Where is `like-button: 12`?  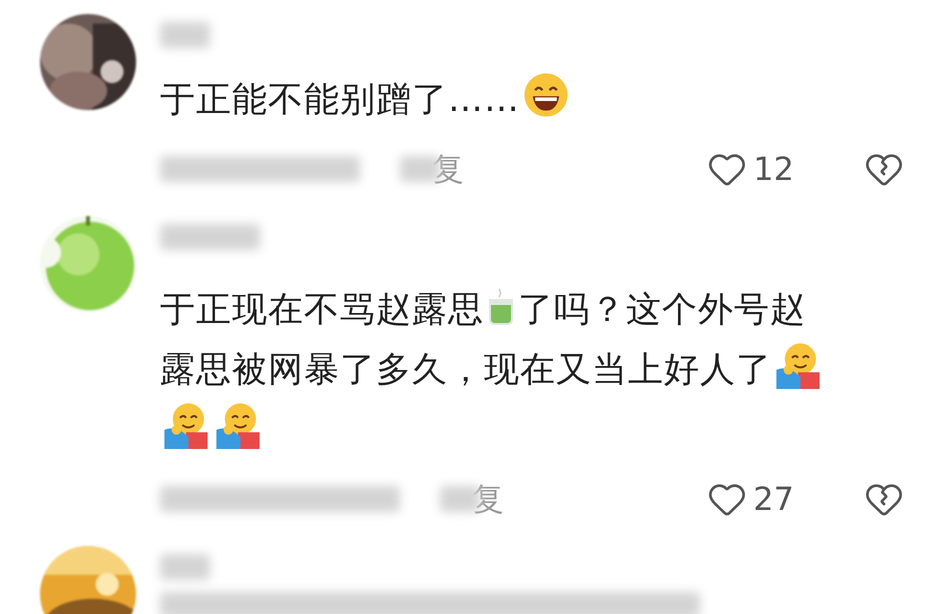
like-button: 12 is located at coordinates (750, 169).